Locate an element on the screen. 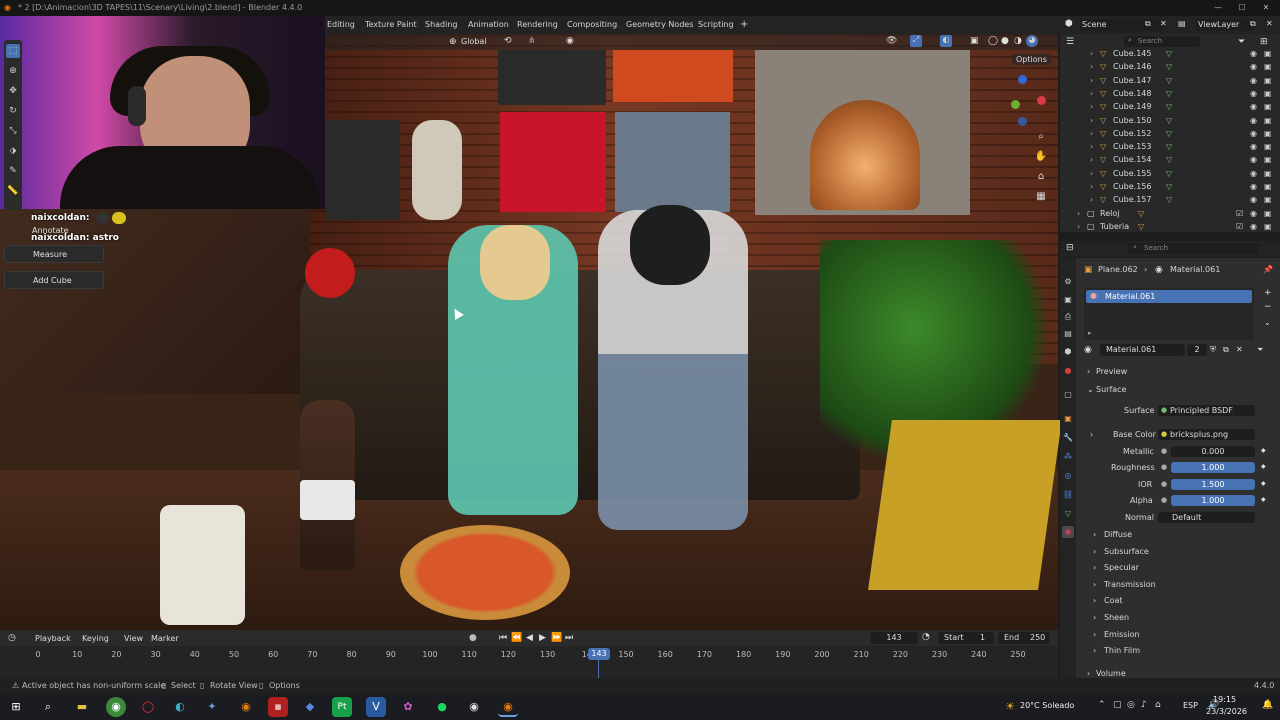 Image resolution: width=1280 pixels, height=720 pixels. expand-list-icon: ▸ is located at coordinates (1090, 333).